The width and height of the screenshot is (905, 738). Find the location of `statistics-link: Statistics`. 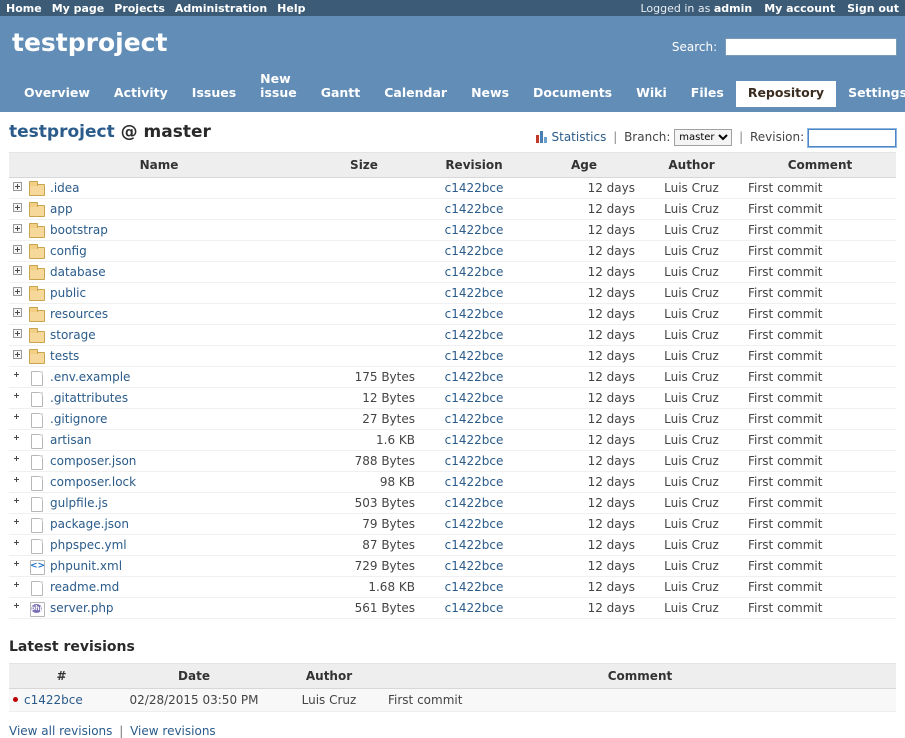

statistics-link: Statistics is located at coordinates (579, 137).